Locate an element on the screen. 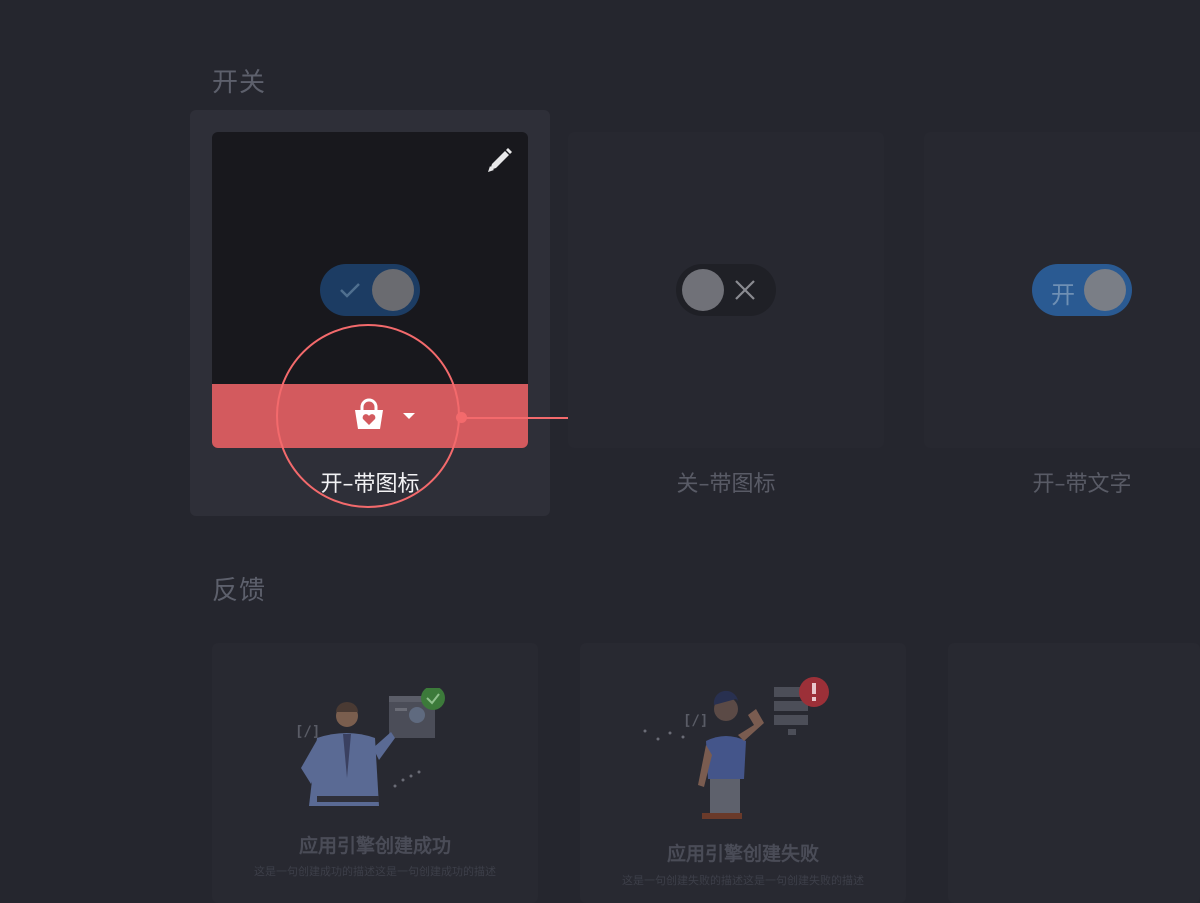 The image size is (1200, 903). switch-card-on-text: 开 is located at coordinates (1062, 290).